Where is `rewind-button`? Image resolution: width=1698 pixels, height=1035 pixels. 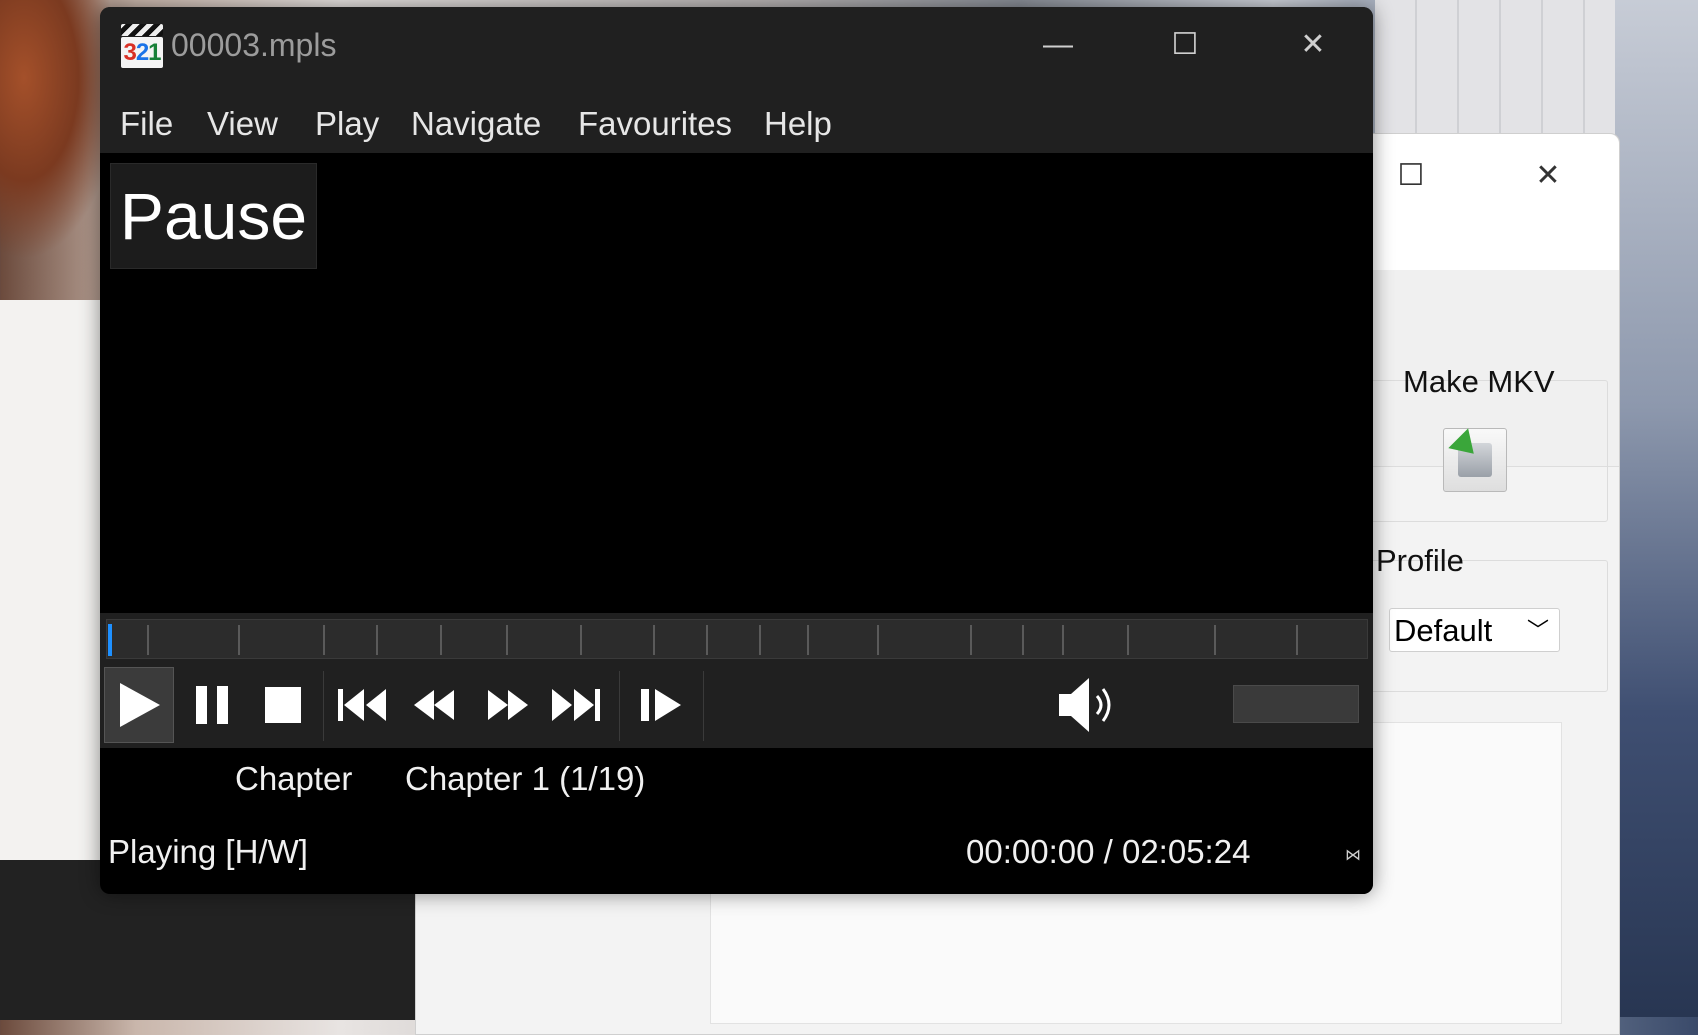 rewind-button is located at coordinates (434, 705).